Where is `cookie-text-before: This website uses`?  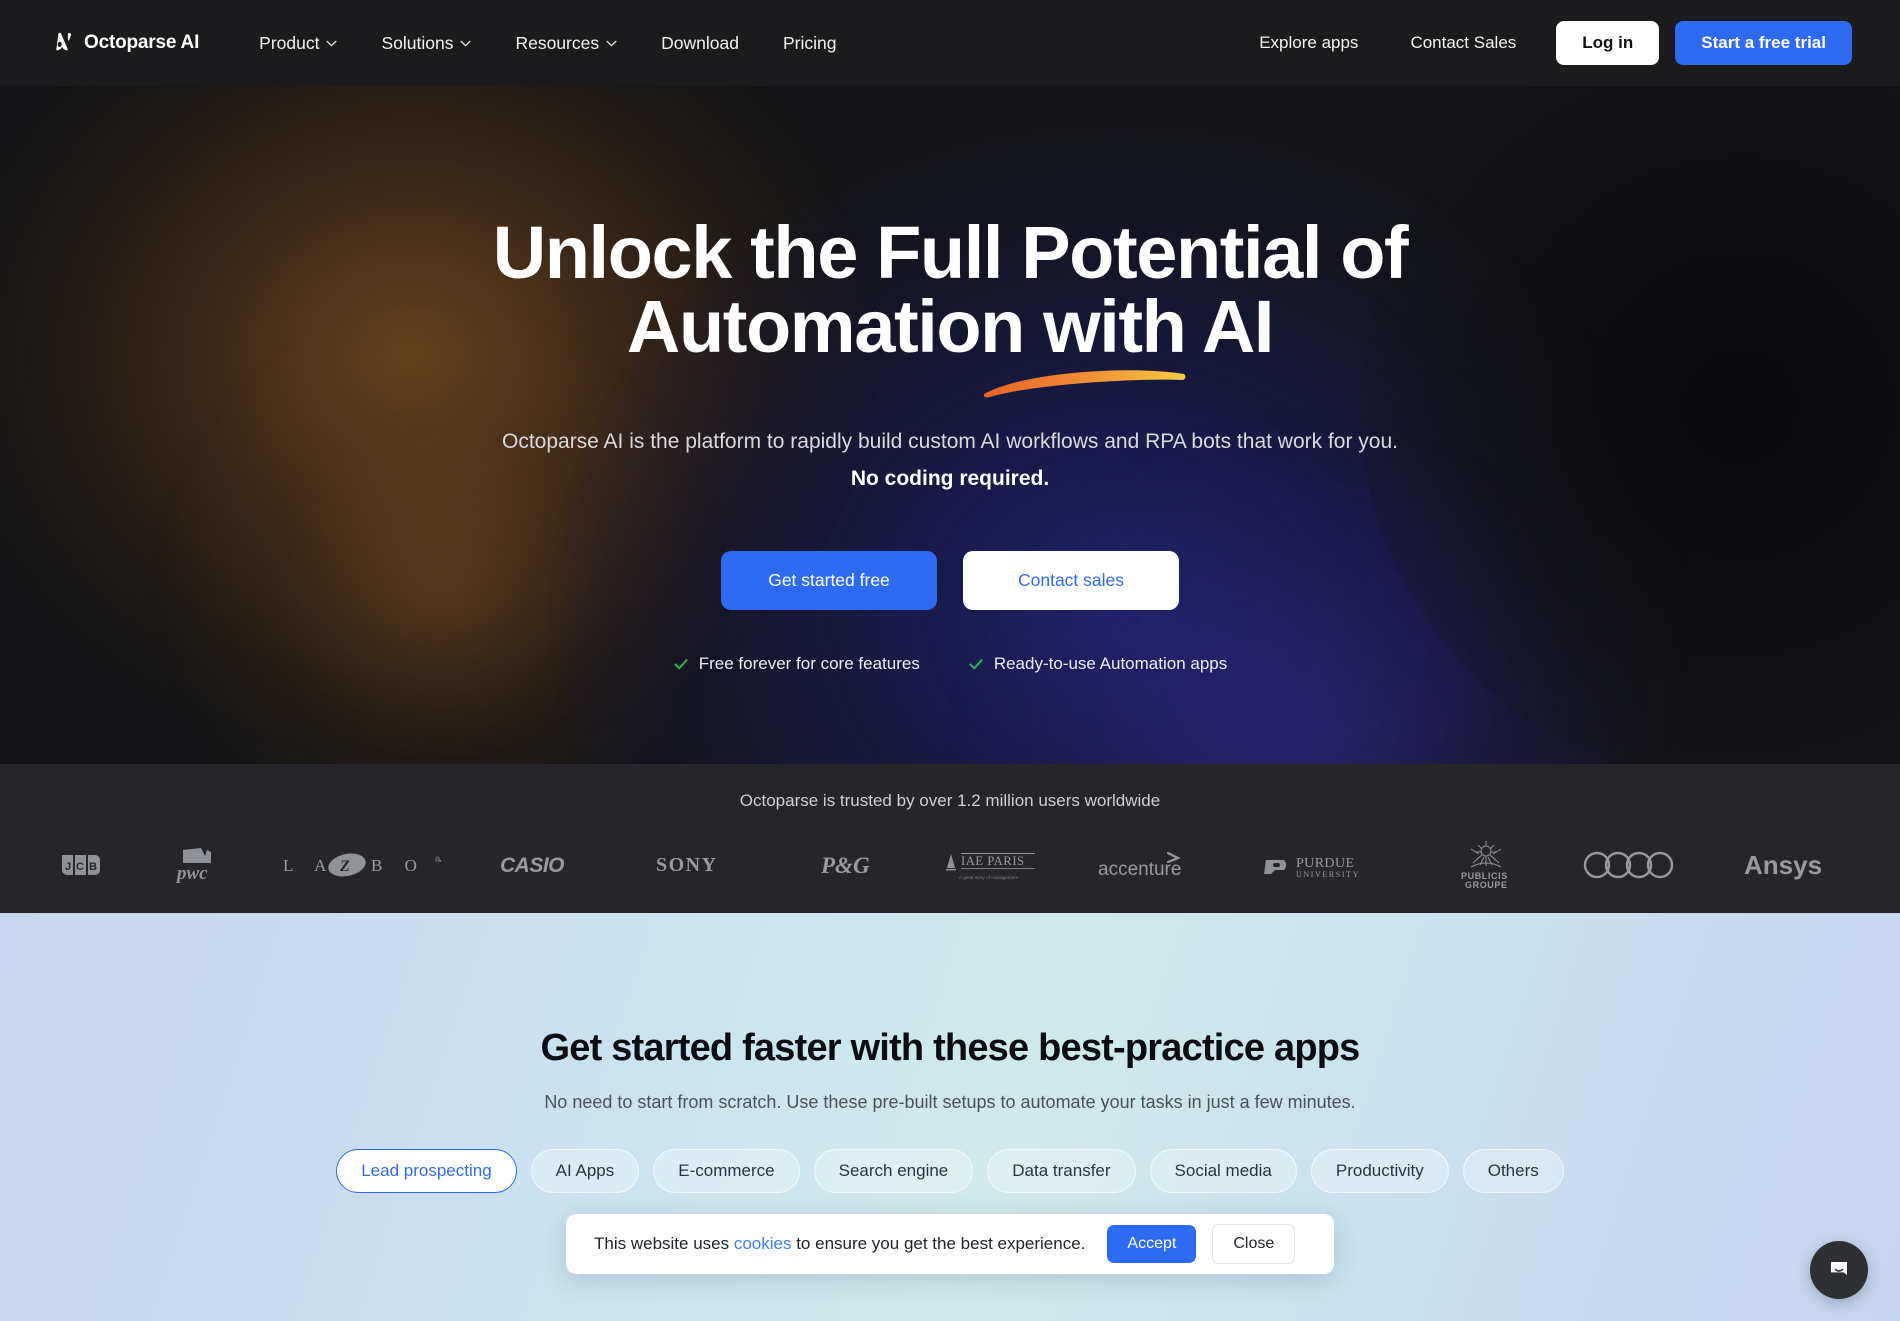 cookie-text-before: This website uses is located at coordinates (664, 1243).